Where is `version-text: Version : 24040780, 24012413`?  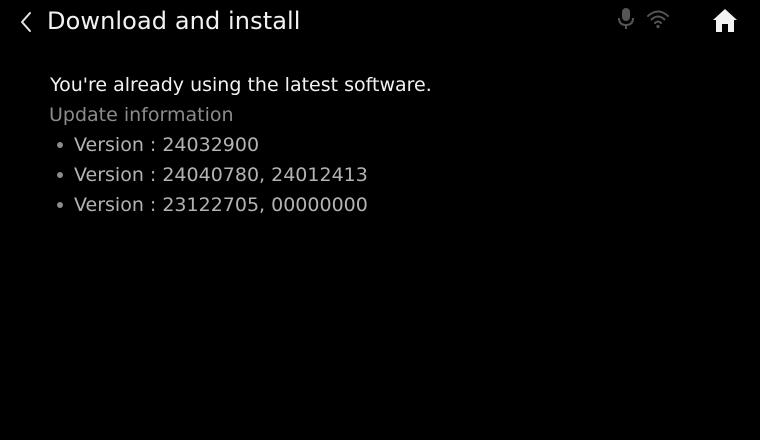
version-text: Version : 24040780, 24012413 is located at coordinates (221, 175).